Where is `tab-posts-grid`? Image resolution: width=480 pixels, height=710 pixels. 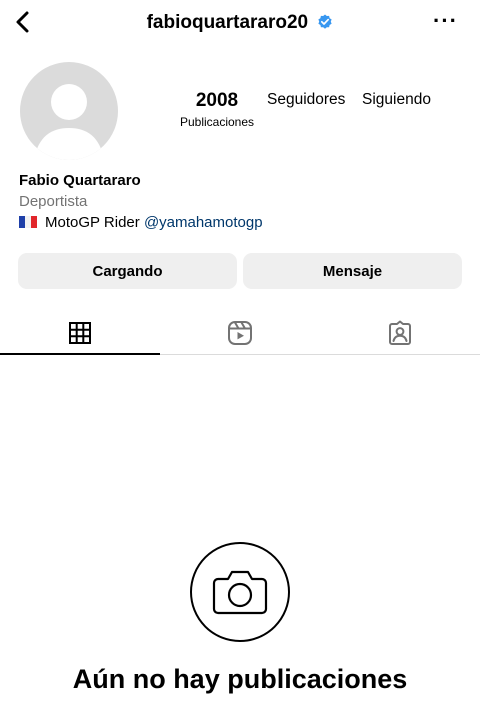
tab-posts-grid is located at coordinates (80, 333).